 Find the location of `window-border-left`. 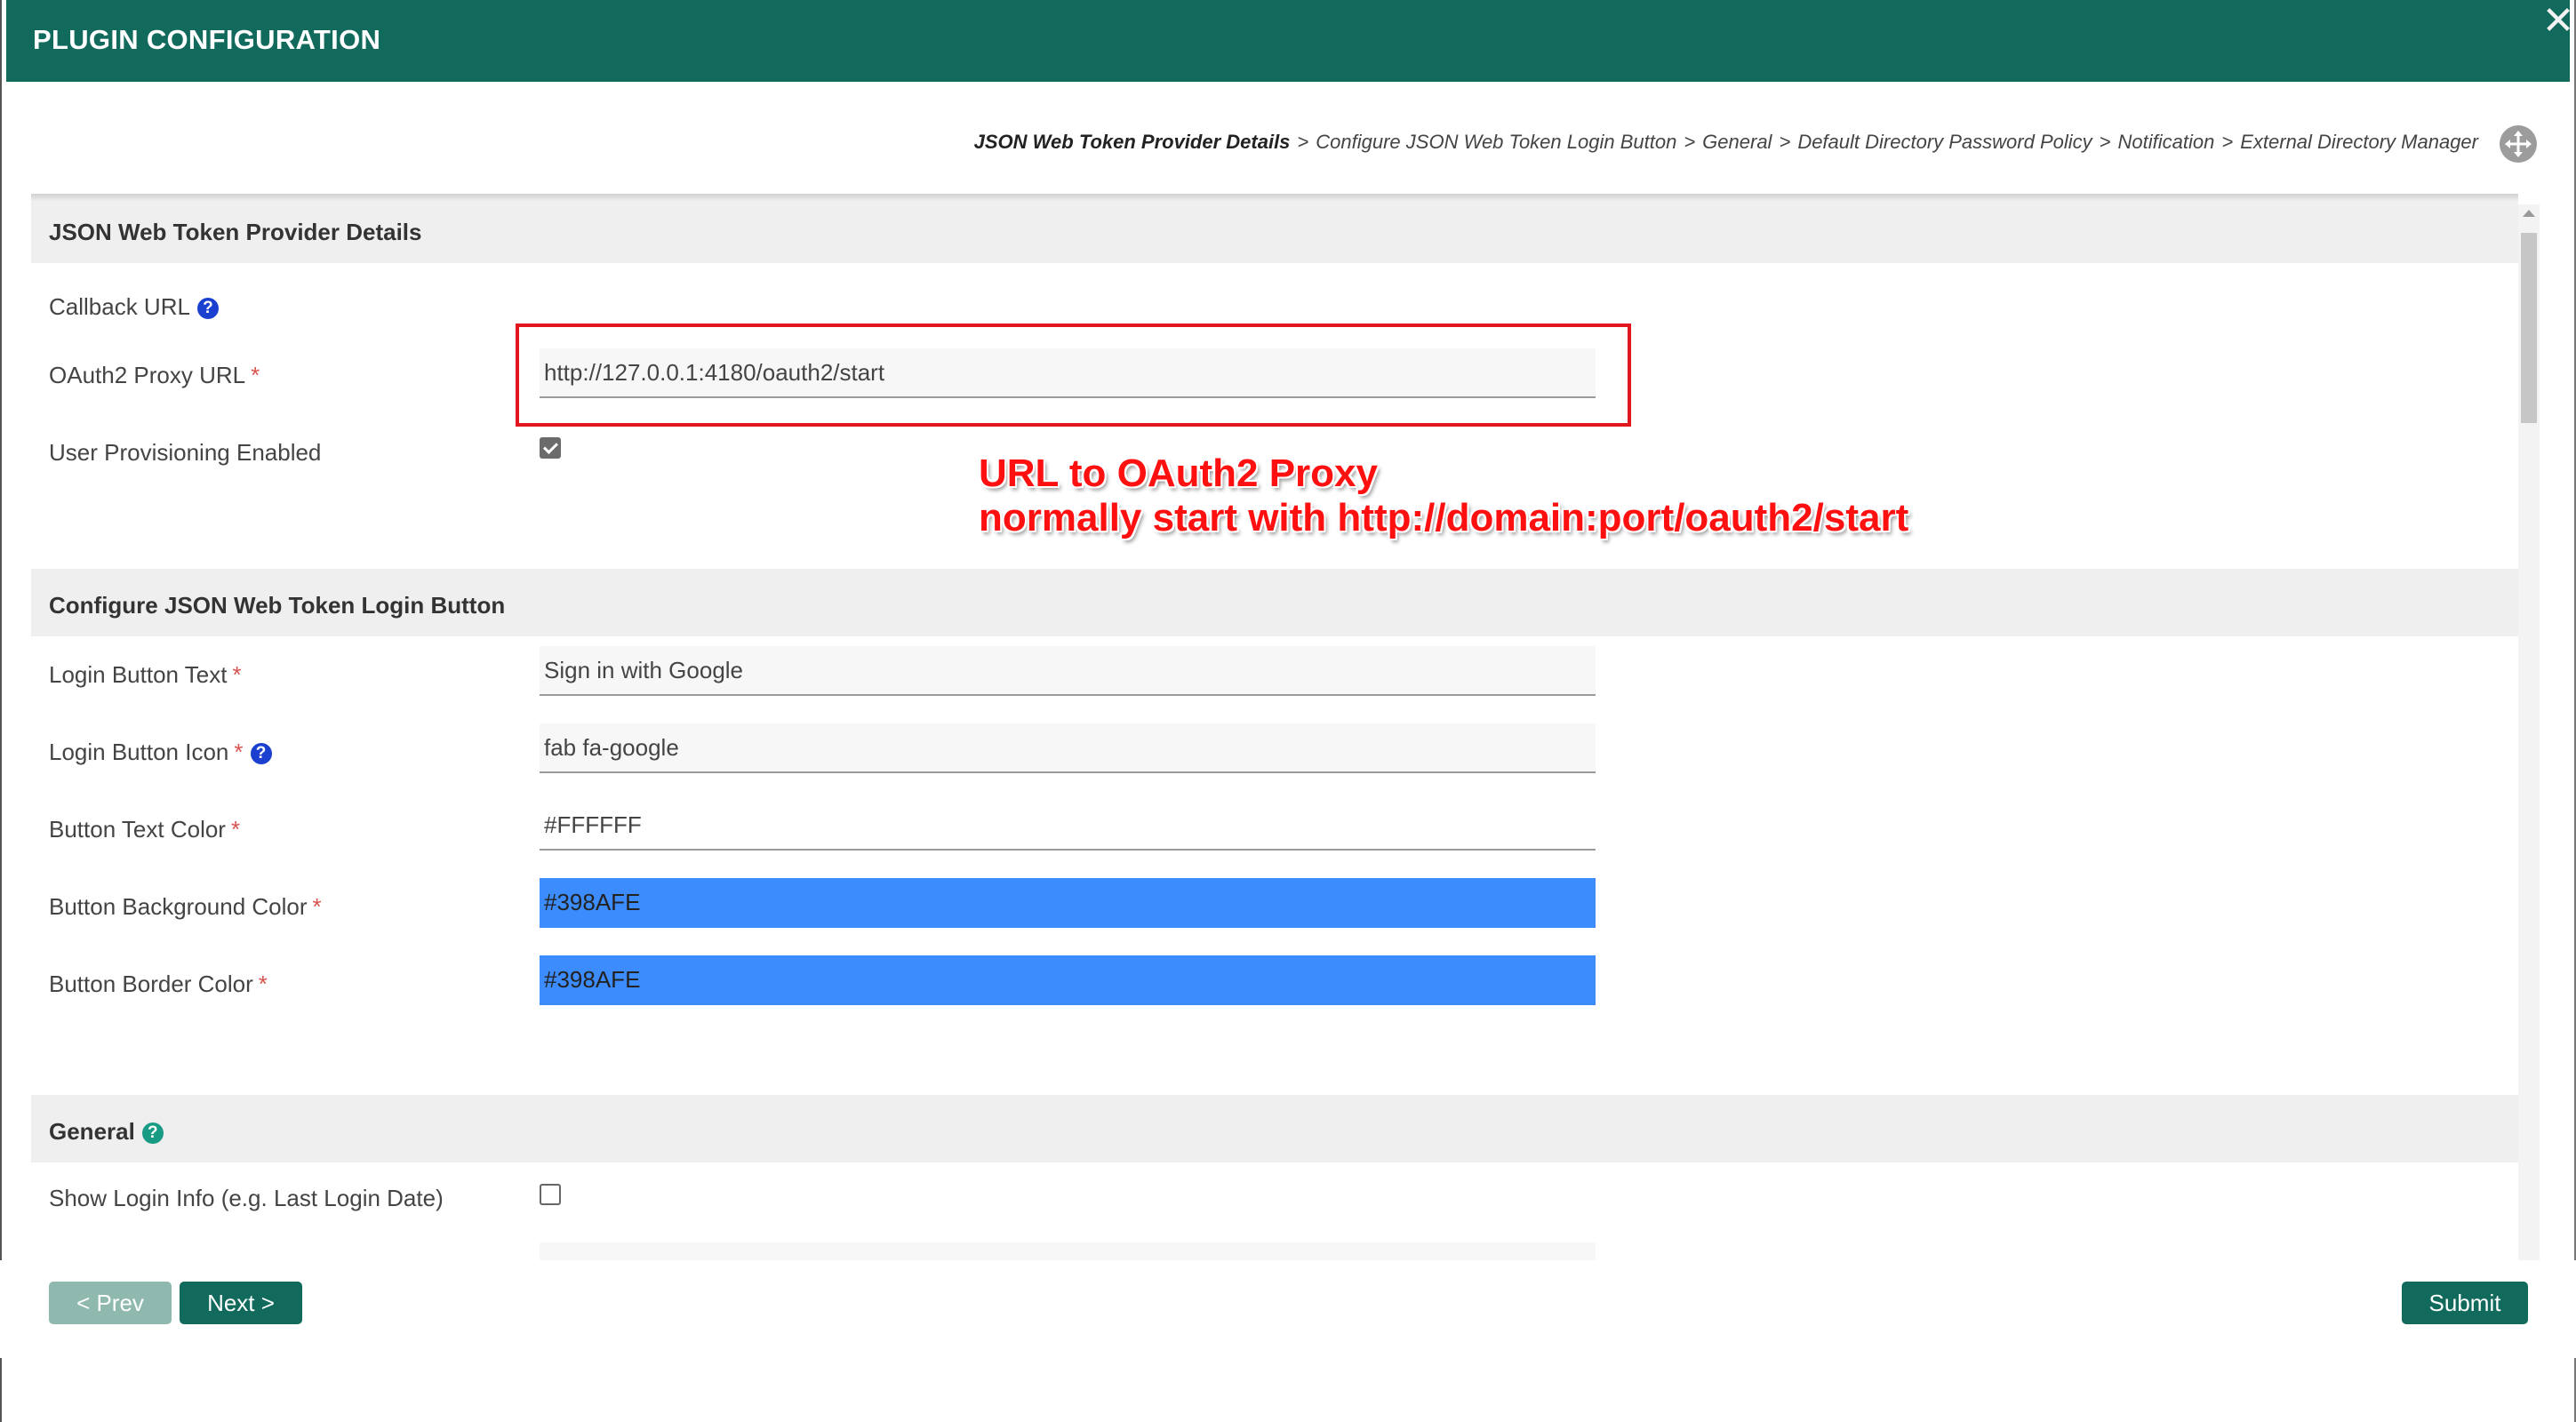

window-border-left is located at coordinates (1, 711).